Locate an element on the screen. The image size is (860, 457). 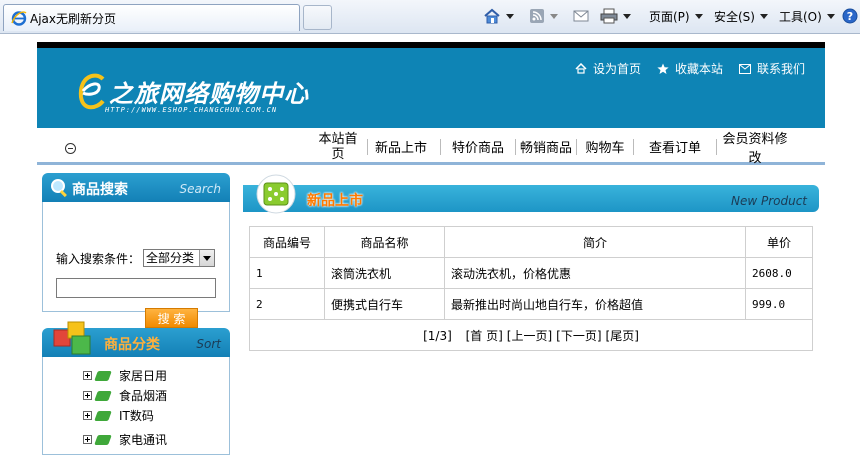
new-tab-button is located at coordinates (317, 17).